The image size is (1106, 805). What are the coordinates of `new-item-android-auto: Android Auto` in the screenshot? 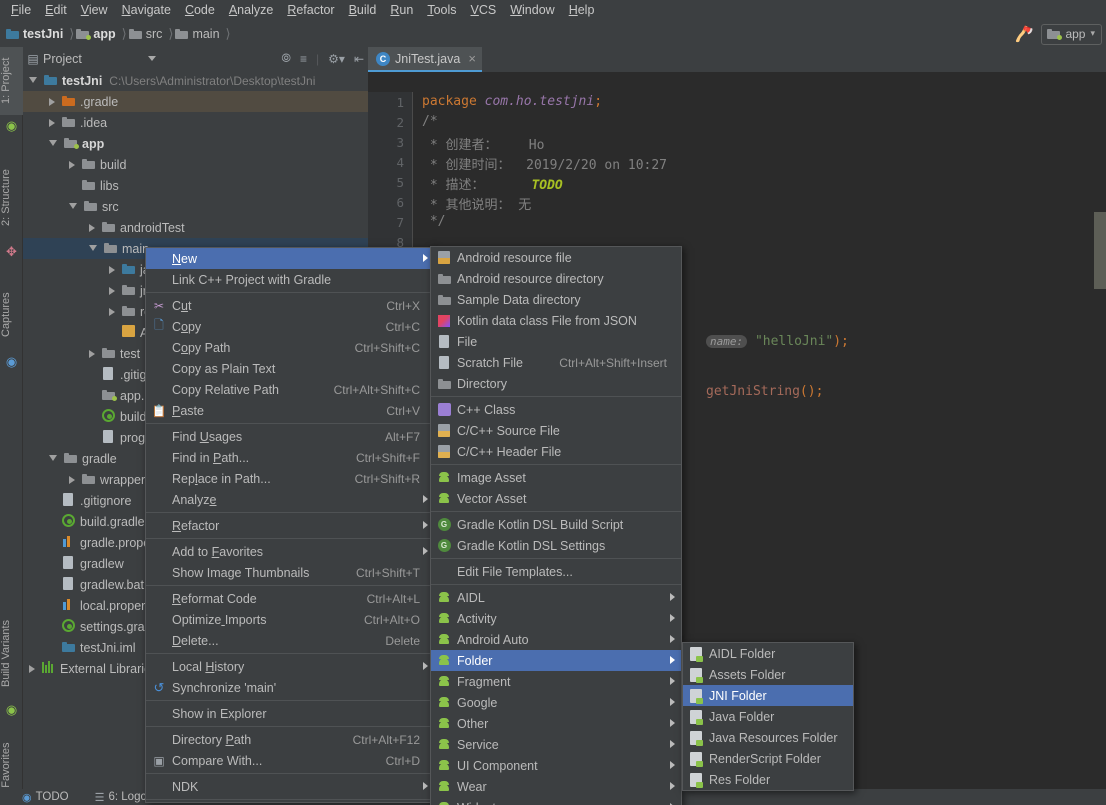 It's located at (556, 639).